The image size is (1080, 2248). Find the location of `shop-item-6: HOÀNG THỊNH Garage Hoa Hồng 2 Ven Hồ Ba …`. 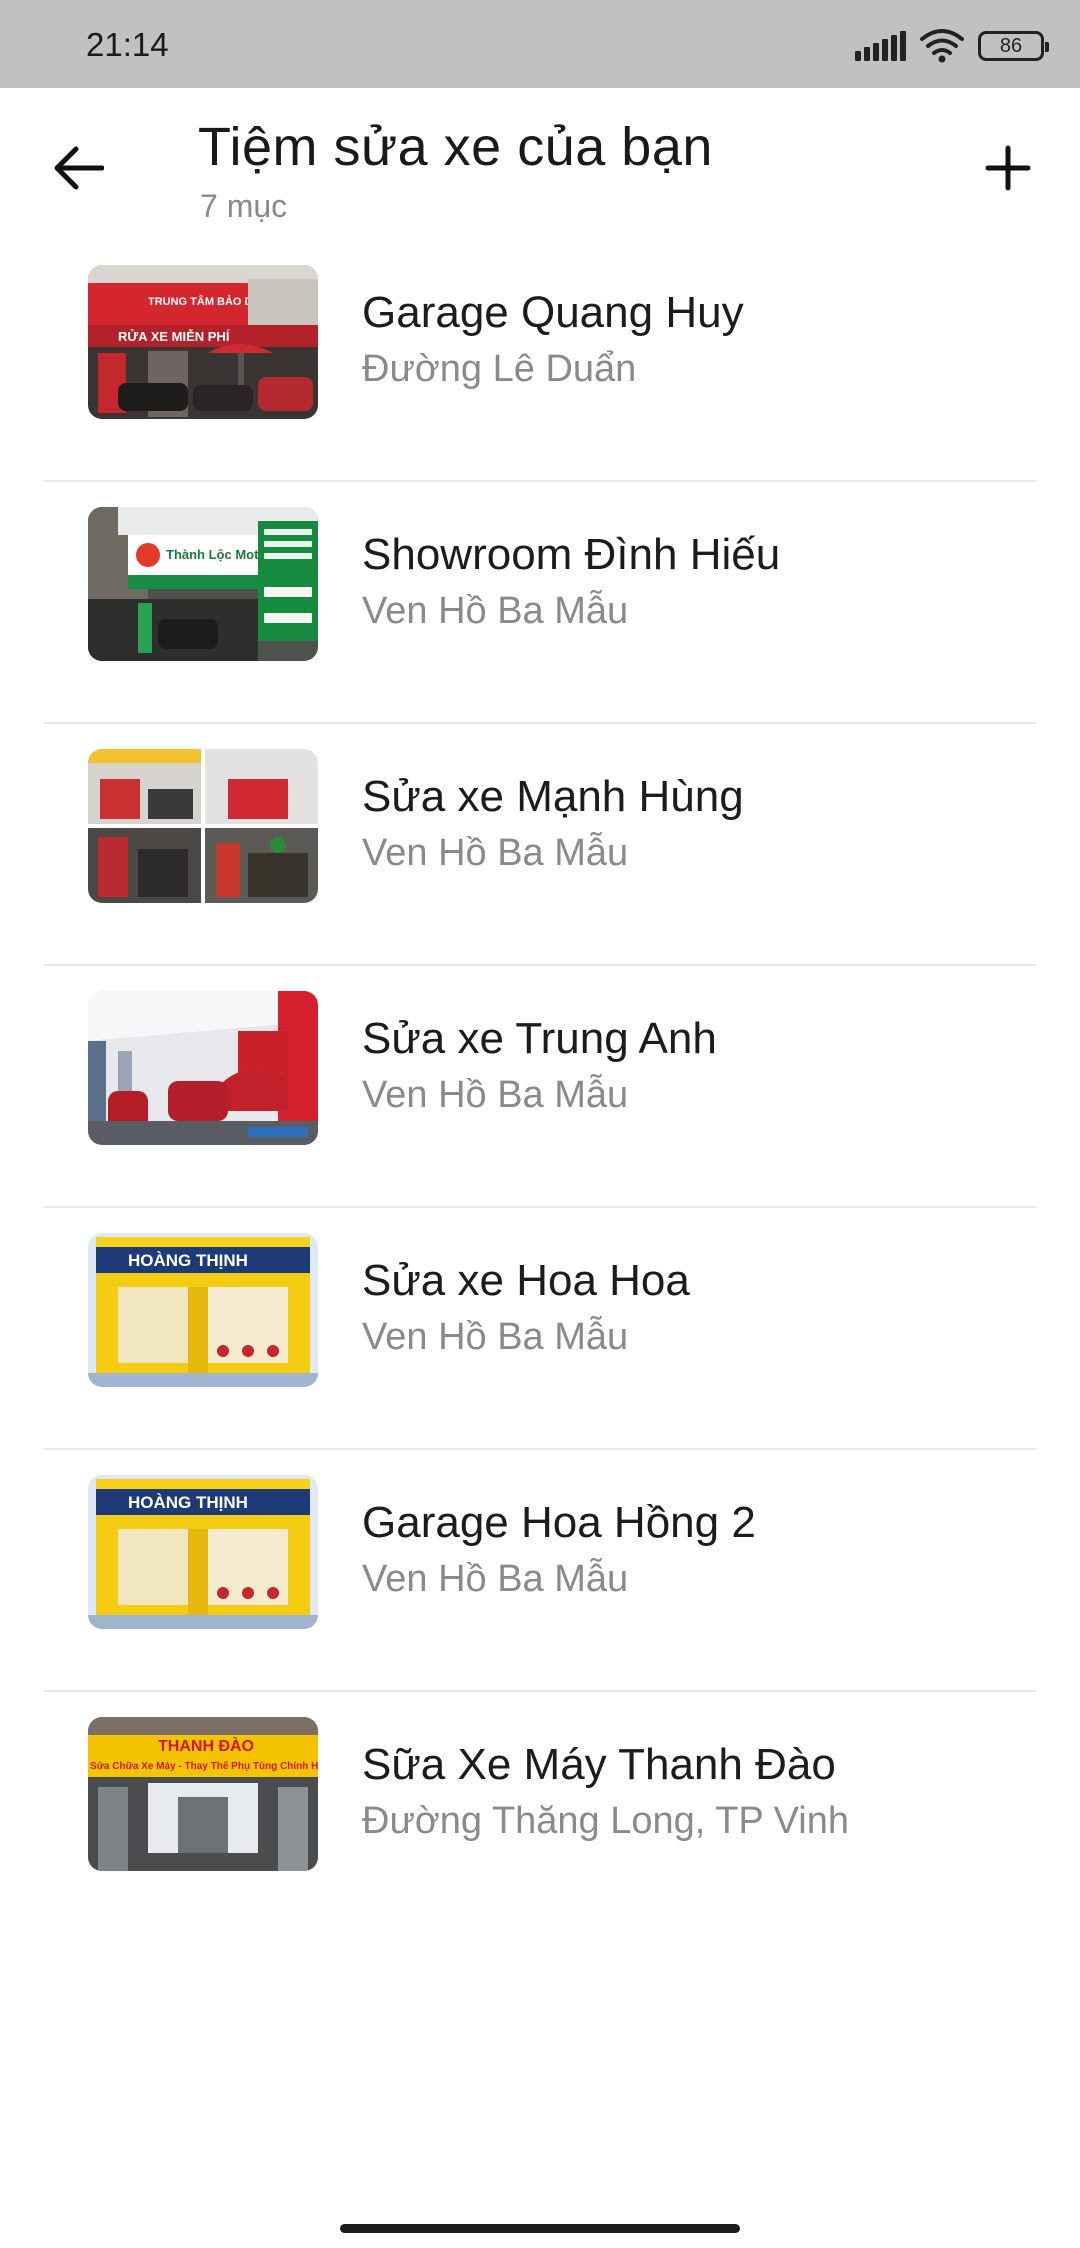

shop-item-6: HOÀNG THỊNH Garage Hoa Hồng 2 Ven Hồ Ba … is located at coordinates (540, 1571).